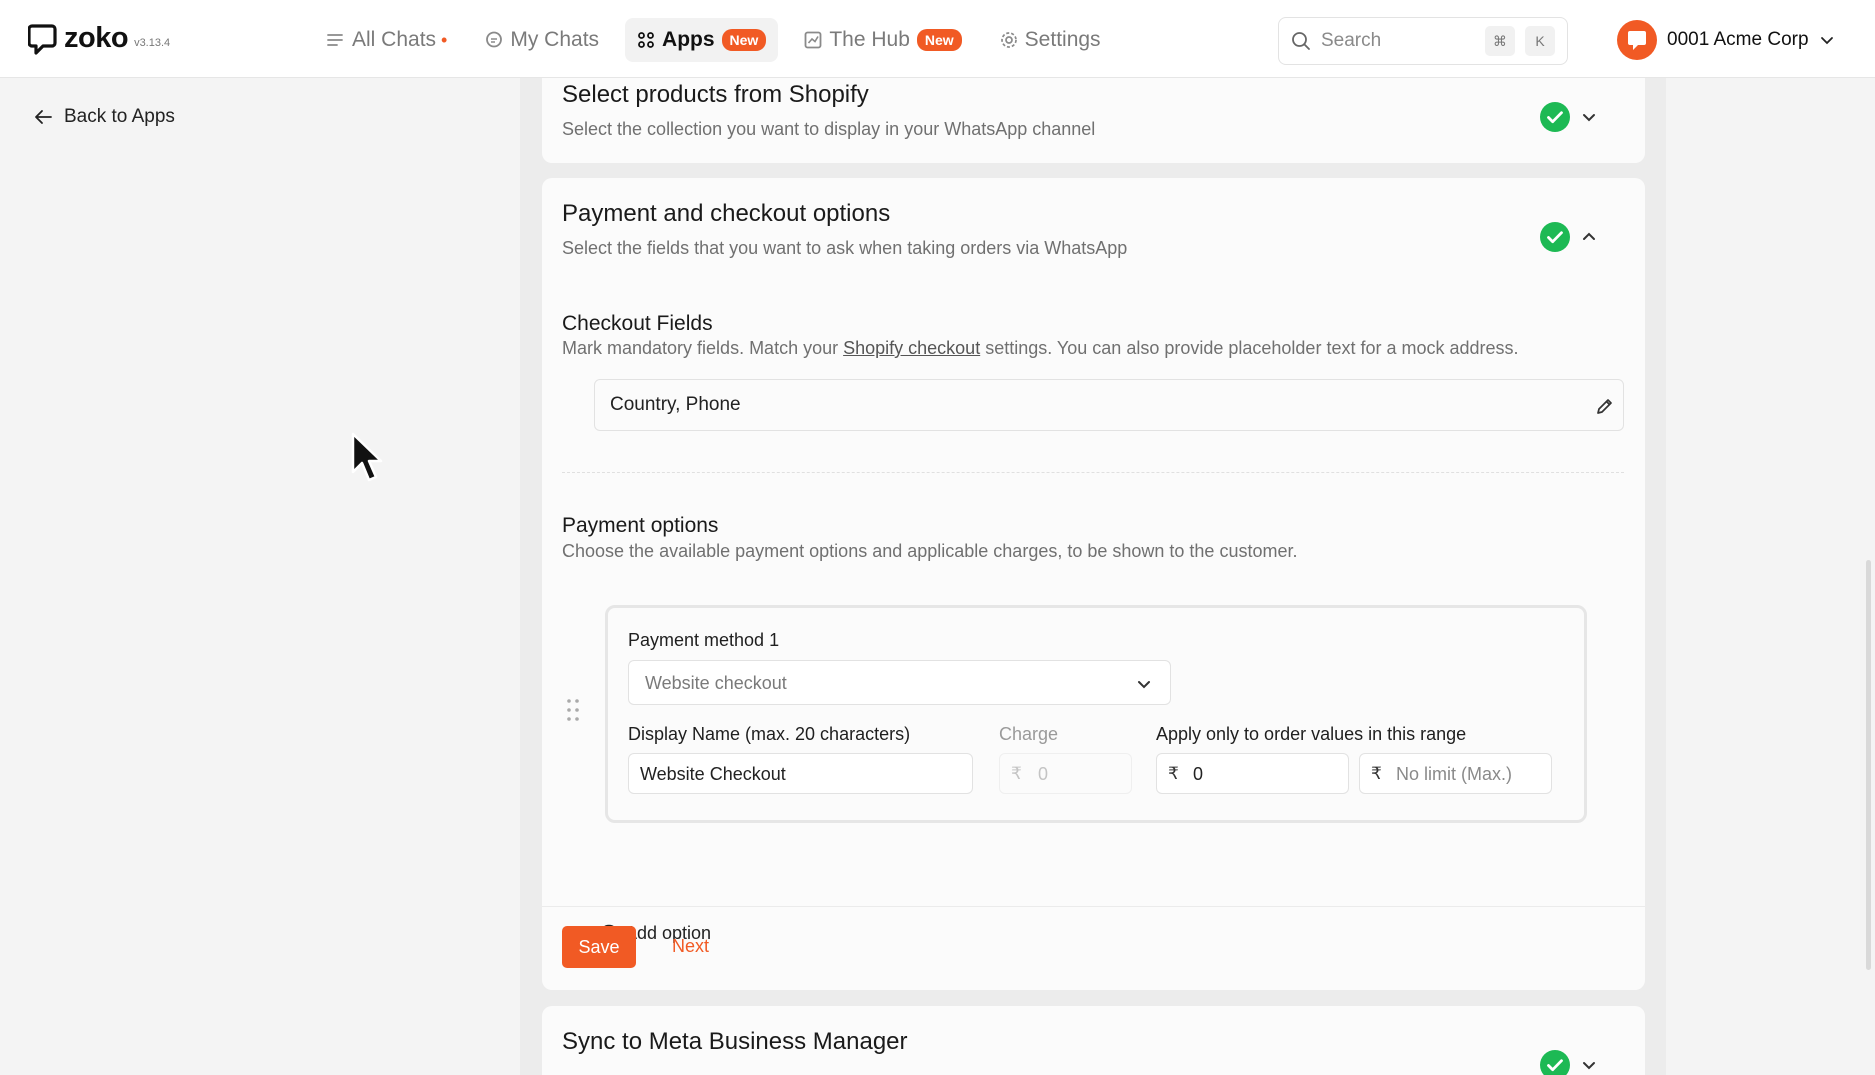 Image resolution: width=1875 pixels, height=1075 pixels. I want to click on range-max-placeholder: No limit (Max.), so click(1454, 774).